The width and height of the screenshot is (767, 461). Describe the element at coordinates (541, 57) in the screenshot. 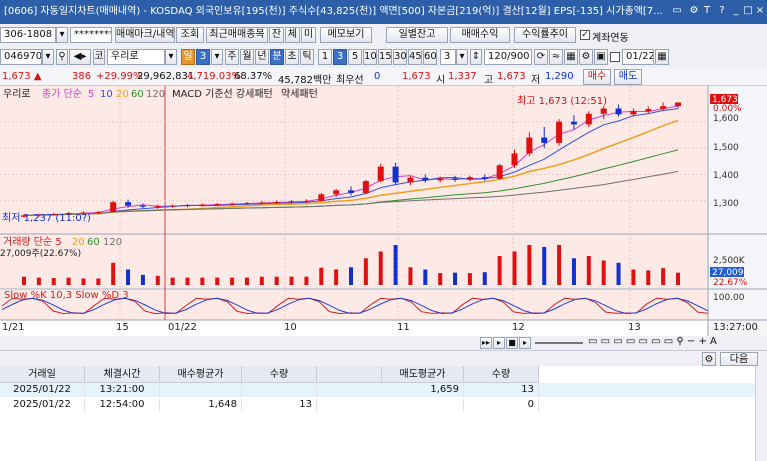

I see `chart-sync-icon: ⟳` at that location.